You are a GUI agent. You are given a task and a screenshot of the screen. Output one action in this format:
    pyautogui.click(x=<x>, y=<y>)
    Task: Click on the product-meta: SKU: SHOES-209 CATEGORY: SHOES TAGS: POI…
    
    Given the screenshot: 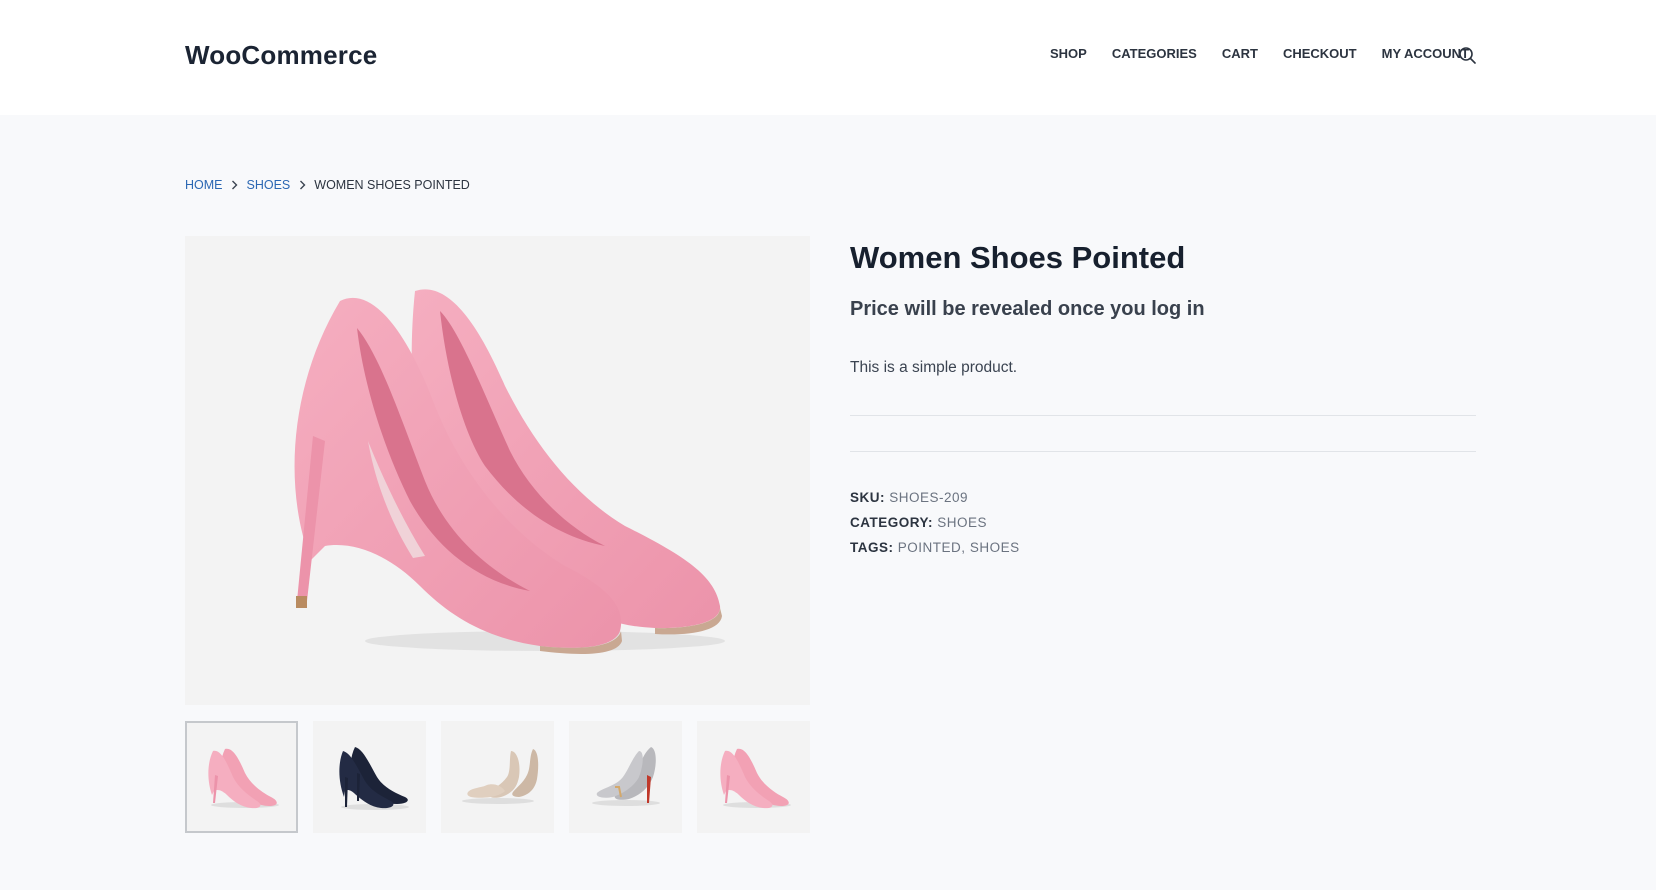 What is the action you would take?
    pyautogui.click(x=1163, y=522)
    